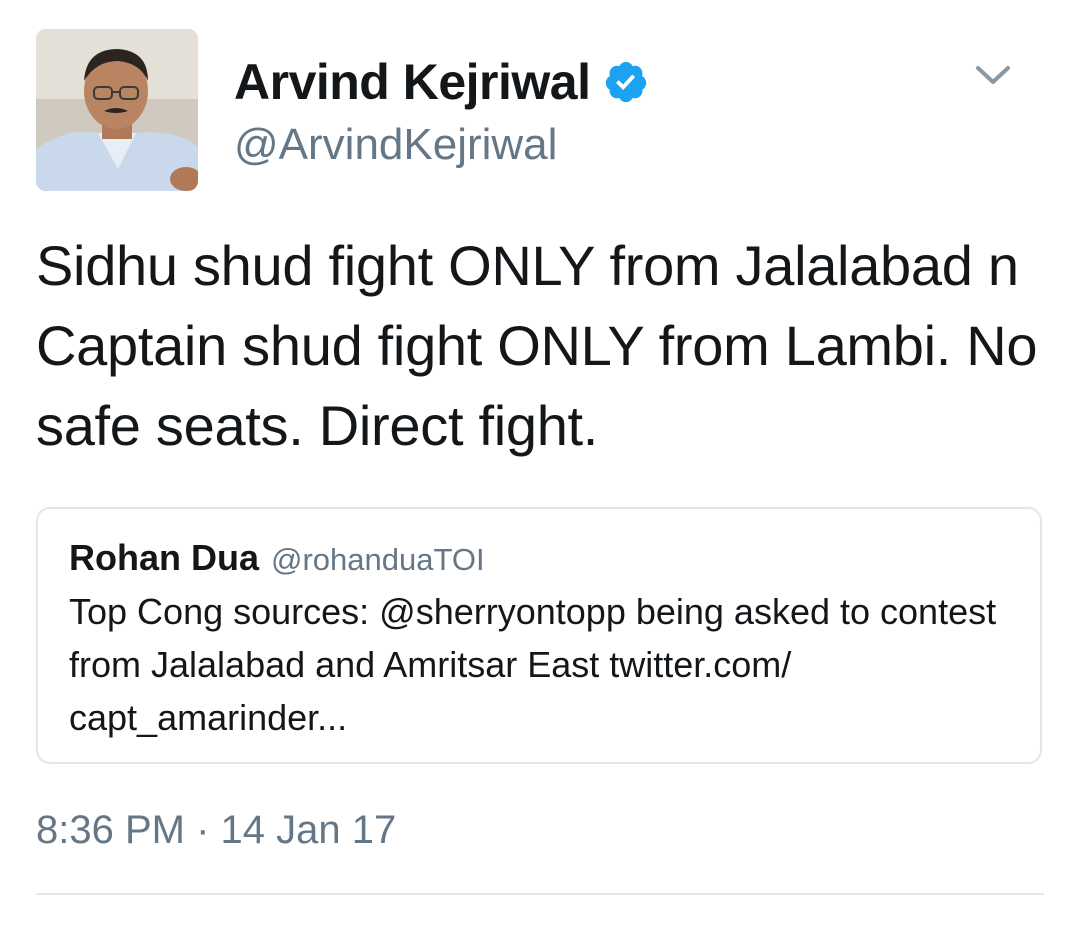 The width and height of the screenshot is (1080, 939). I want to click on author-name-row: Arvind Kejriwal, so click(441, 82).